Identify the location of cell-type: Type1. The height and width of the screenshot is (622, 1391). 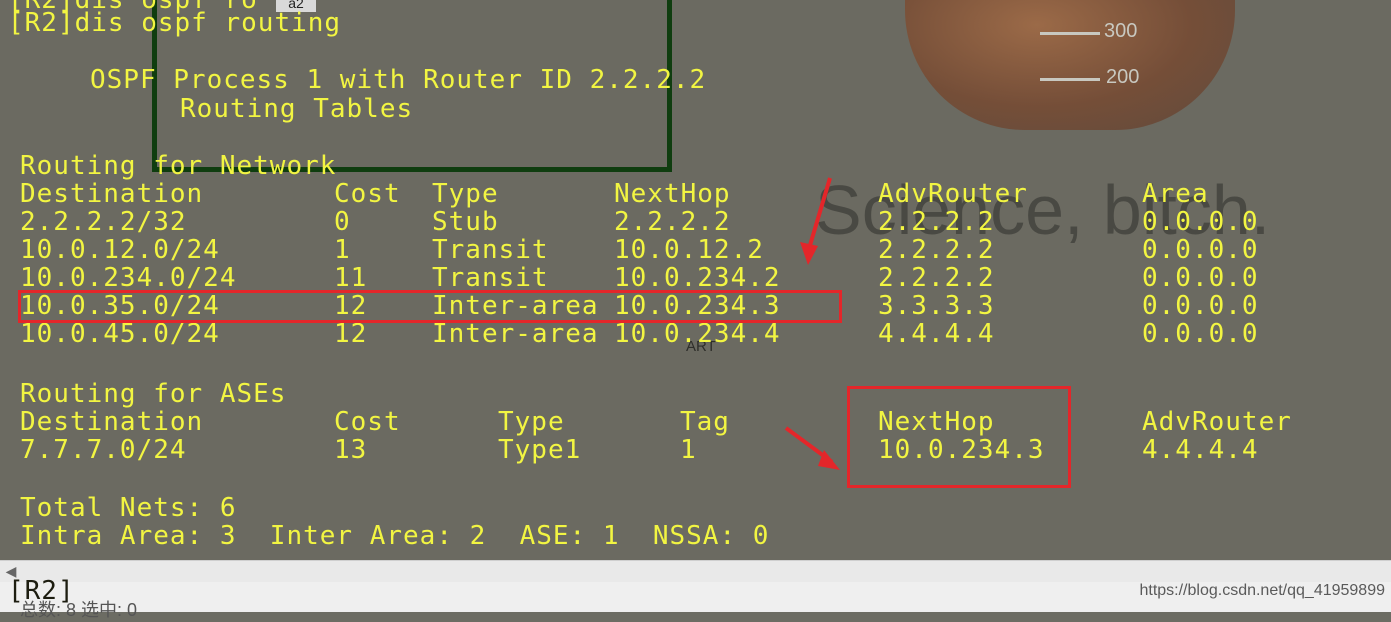
(540, 450).